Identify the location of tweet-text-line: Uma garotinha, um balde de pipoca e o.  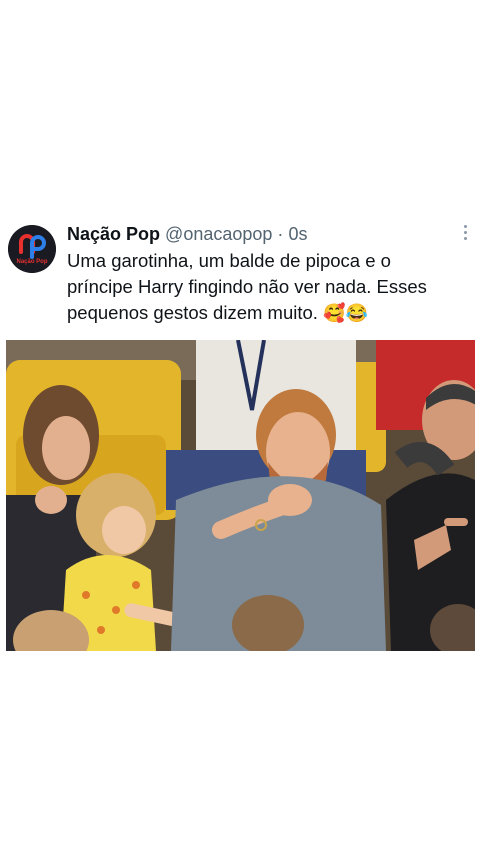
(229, 260).